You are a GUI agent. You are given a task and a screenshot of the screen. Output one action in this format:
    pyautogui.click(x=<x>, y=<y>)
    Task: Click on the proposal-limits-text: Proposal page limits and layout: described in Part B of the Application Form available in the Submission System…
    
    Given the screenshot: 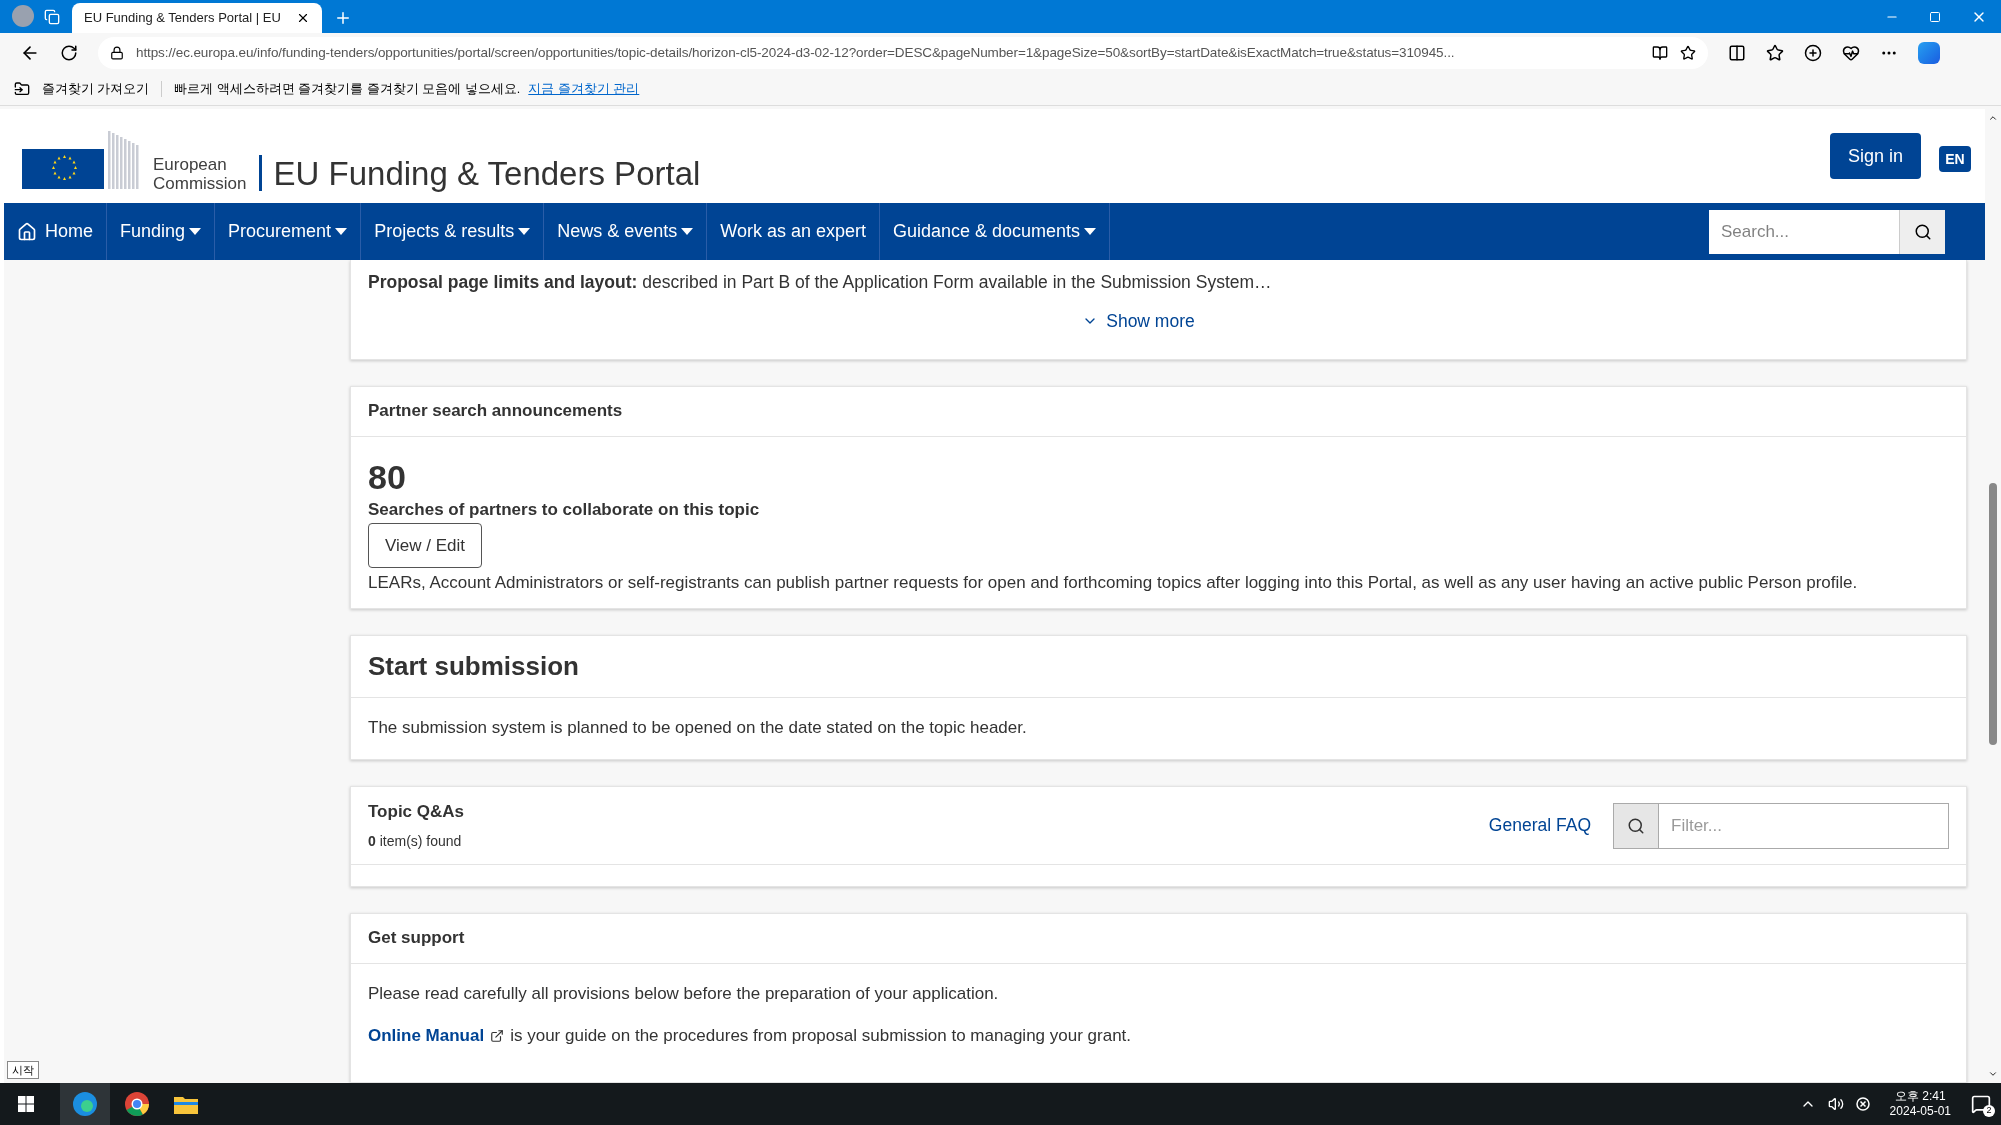 What is the action you would take?
    pyautogui.click(x=820, y=282)
    